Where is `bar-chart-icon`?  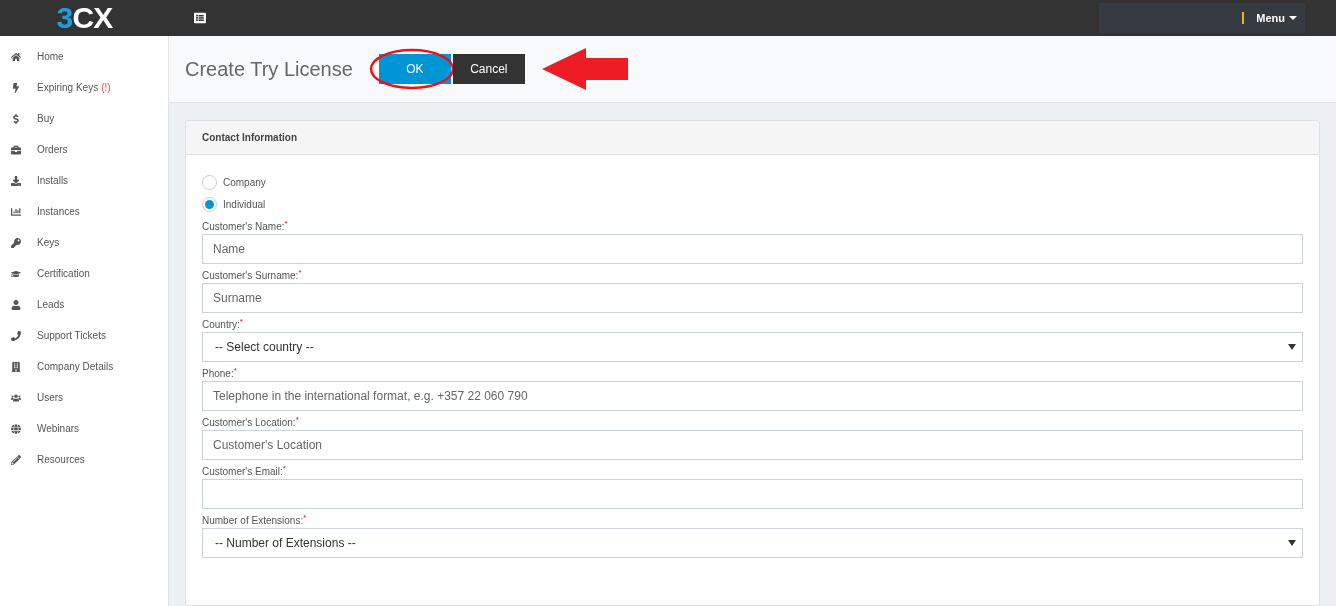 bar-chart-icon is located at coordinates (16, 211).